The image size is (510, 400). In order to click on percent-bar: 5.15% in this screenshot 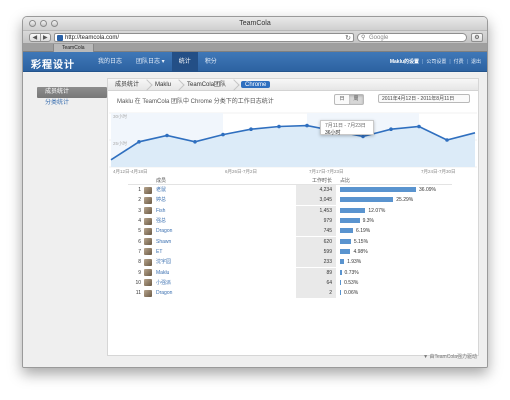, I will do `click(394, 242)`.